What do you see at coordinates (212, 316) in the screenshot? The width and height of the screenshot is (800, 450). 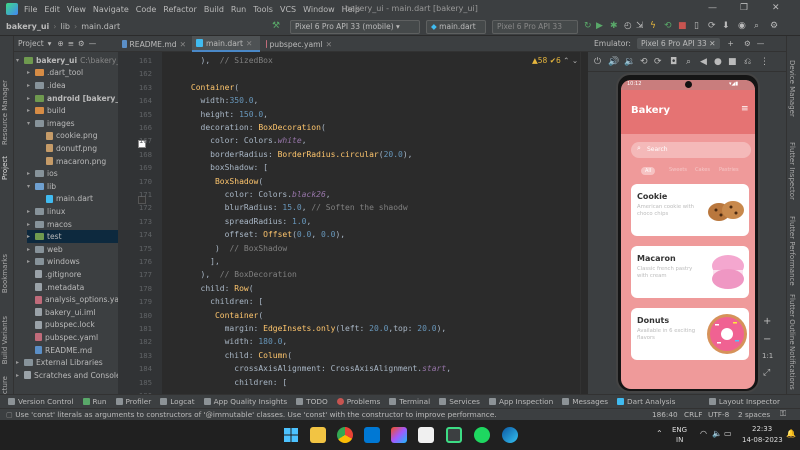 I see `code-line: Container(` at bounding box center [212, 316].